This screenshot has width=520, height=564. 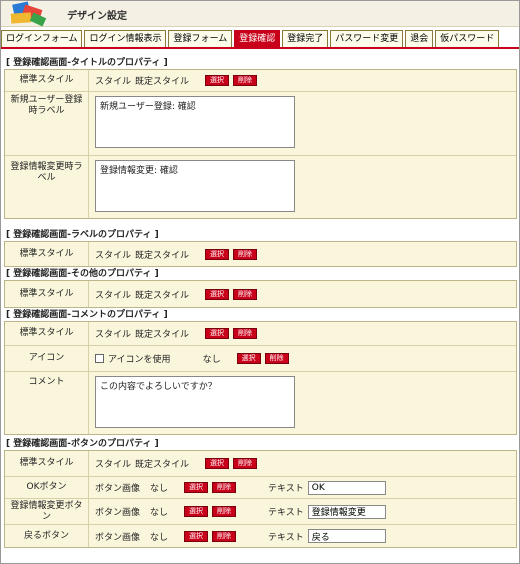 What do you see at coordinates (47, 487) in the screenshot?
I see `row-label: OKボタン` at bounding box center [47, 487].